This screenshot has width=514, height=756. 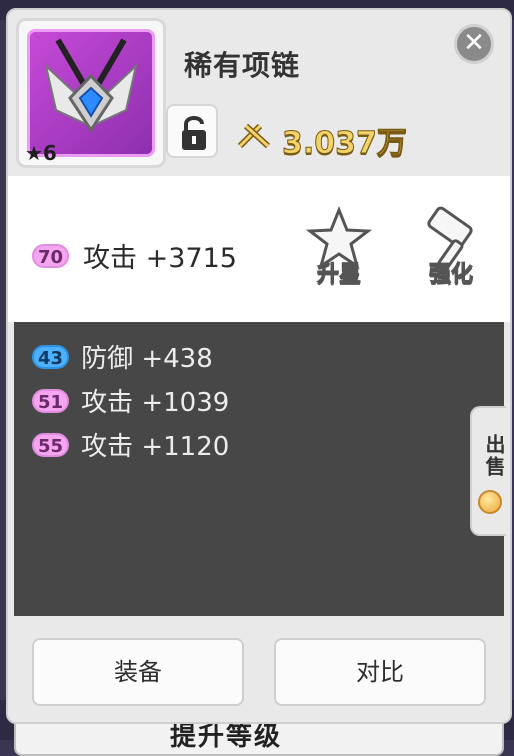 I want to click on enhance-label: 强化, so click(x=450, y=275).